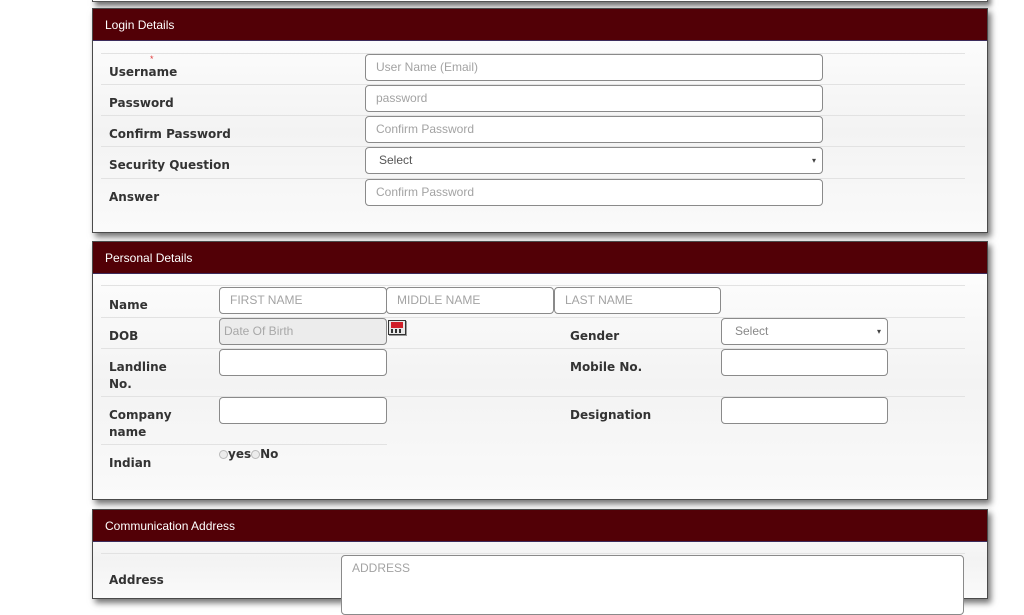 The width and height of the screenshot is (1024, 615). I want to click on indian-radio-group: yes No, so click(248, 454).